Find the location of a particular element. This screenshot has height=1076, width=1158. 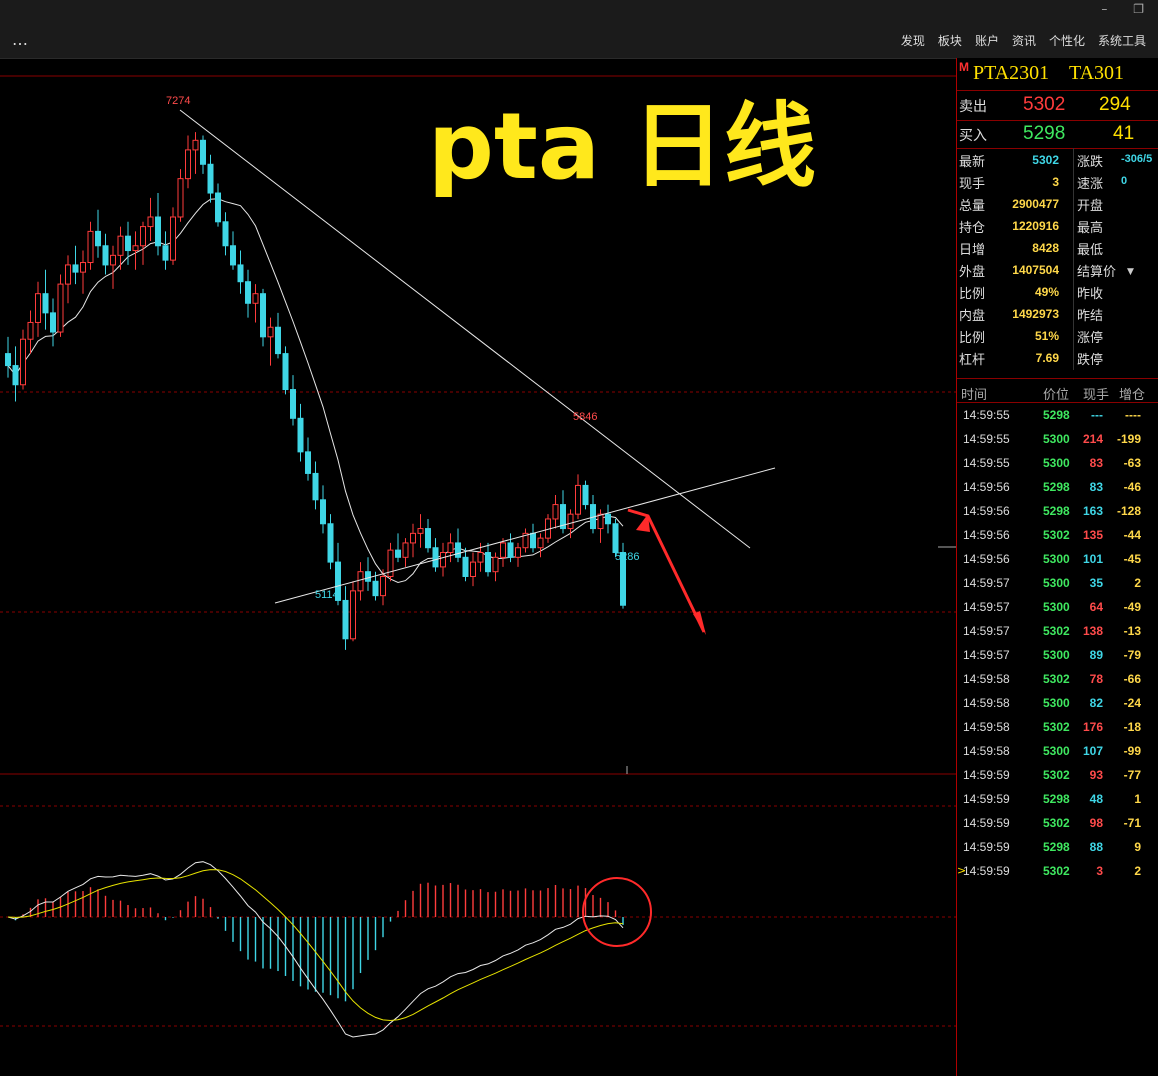

stat-value: 8428 is located at coordinates (1045, 248).